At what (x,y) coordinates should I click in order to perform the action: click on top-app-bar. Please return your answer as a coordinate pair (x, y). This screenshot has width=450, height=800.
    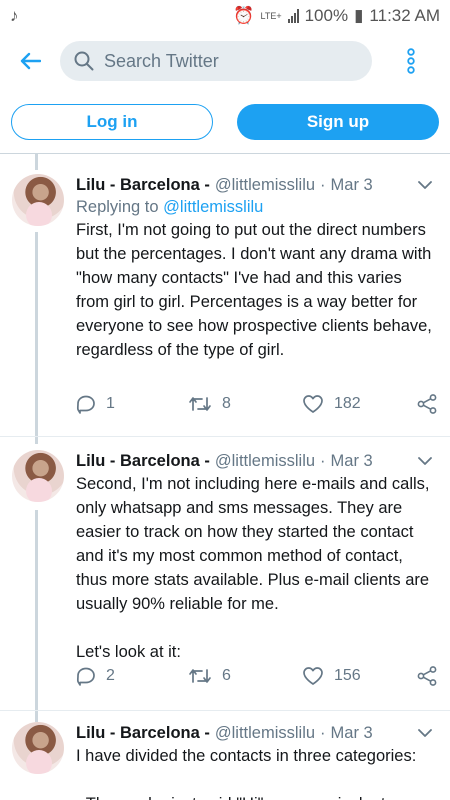
    Looking at the image, I should click on (225, 61).